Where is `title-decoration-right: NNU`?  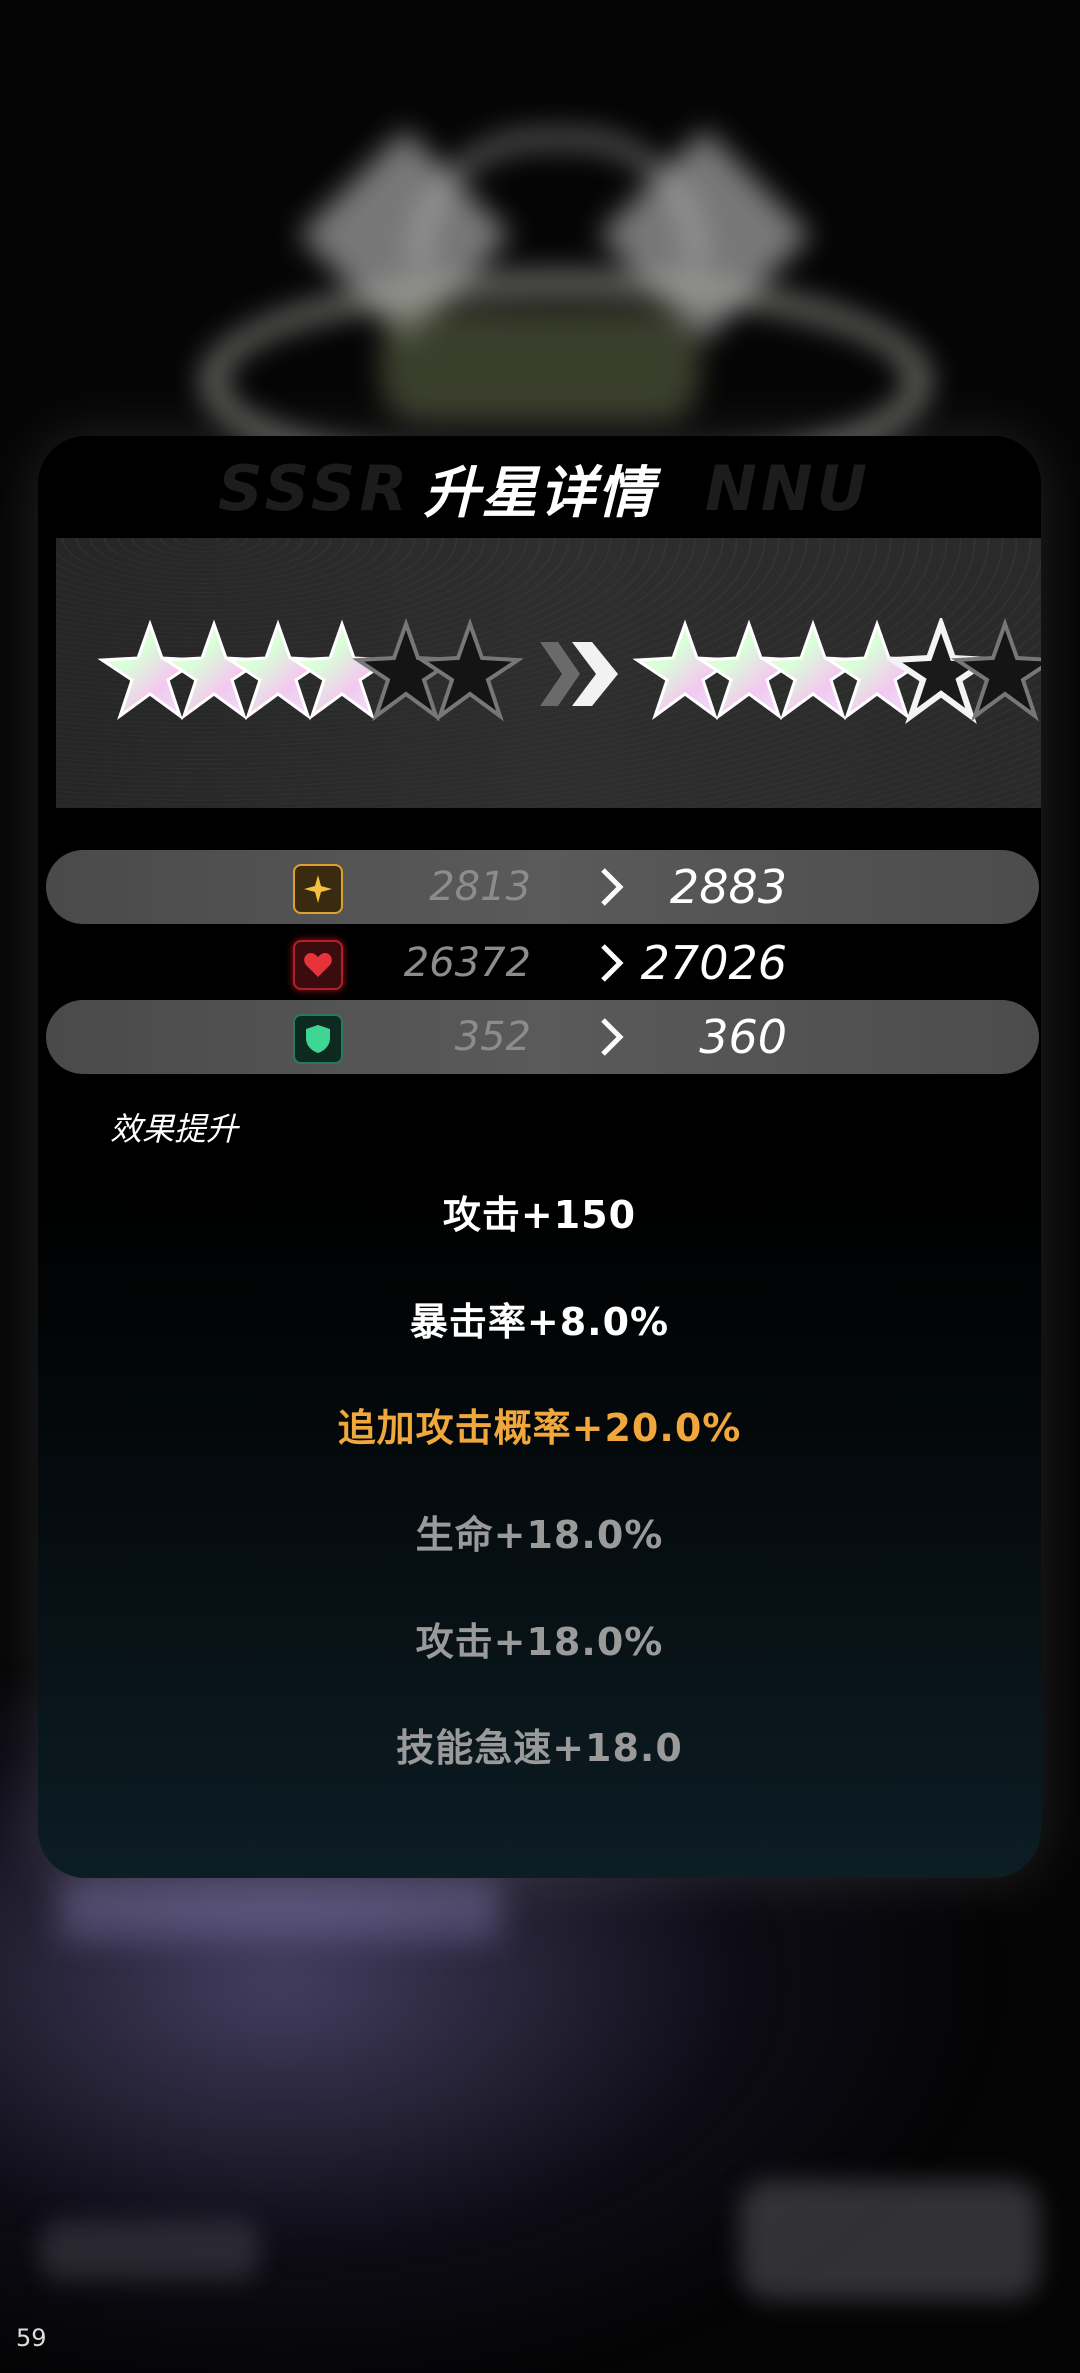
title-decoration-right: NNU is located at coordinates (787, 488).